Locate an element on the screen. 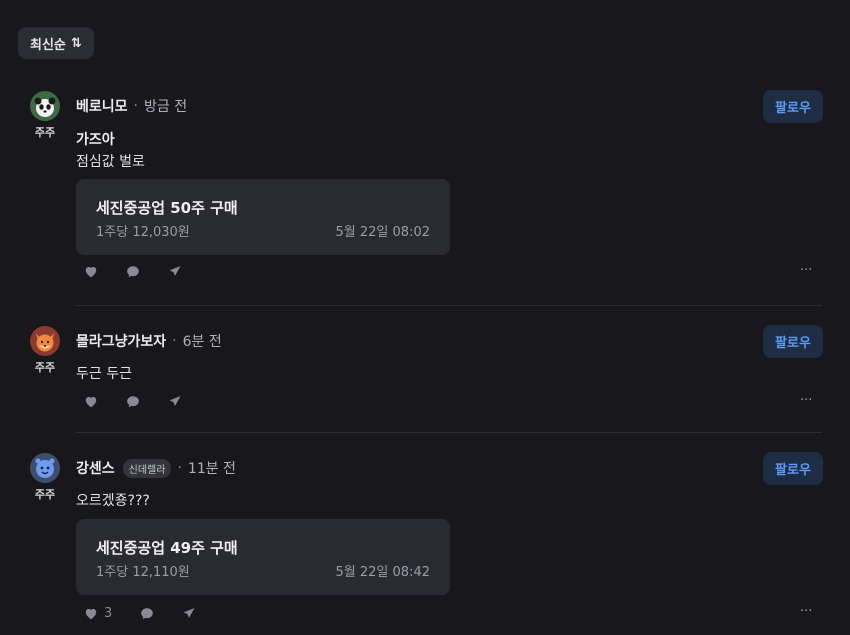 This screenshot has height=635, width=850. post-time: 11분 전 is located at coordinates (211, 469).